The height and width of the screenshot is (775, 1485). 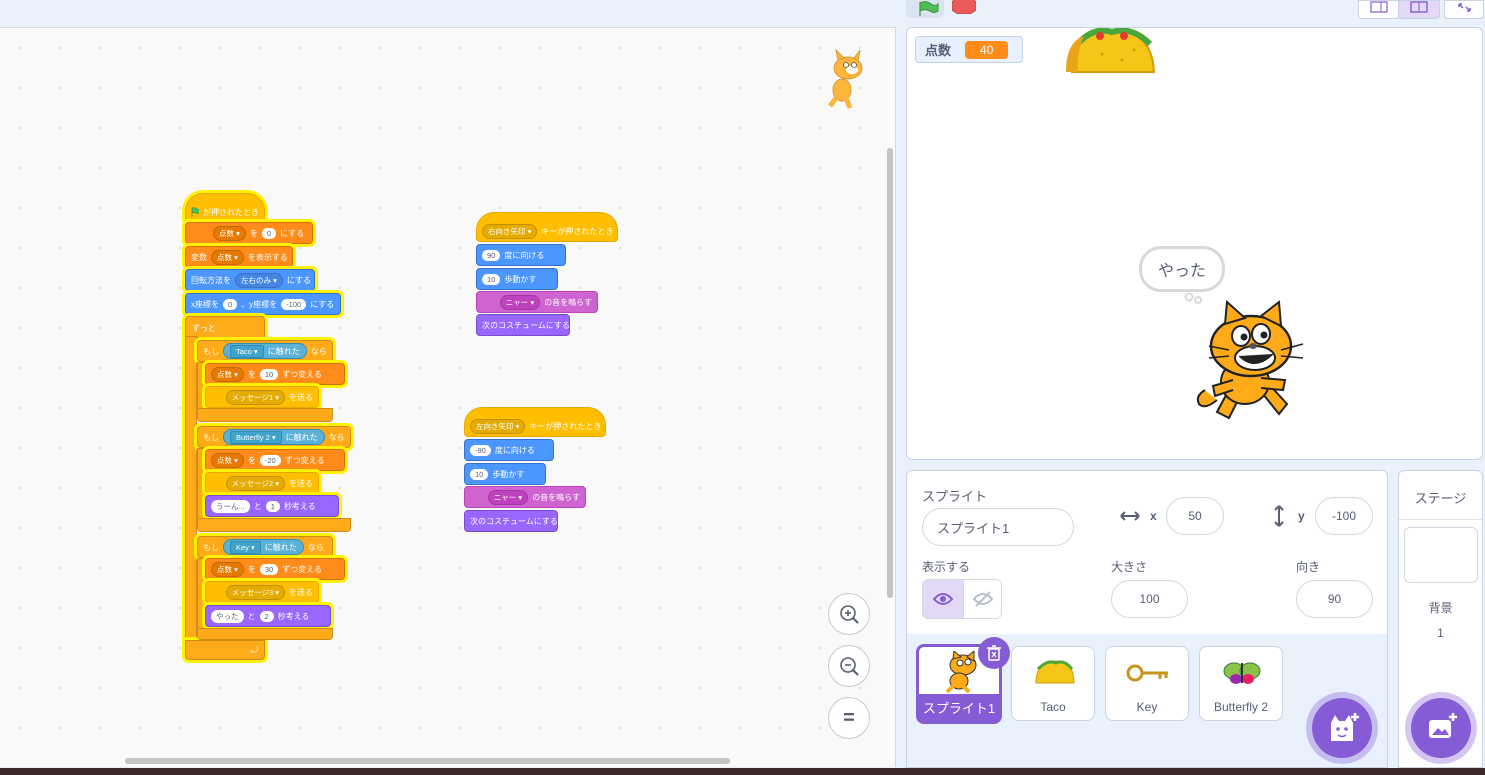 What do you see at coordinates (510, 231) in the screenshot?
I see `key-dropdown: 右向き矢印 ▾` at bounding box center [510, 231].